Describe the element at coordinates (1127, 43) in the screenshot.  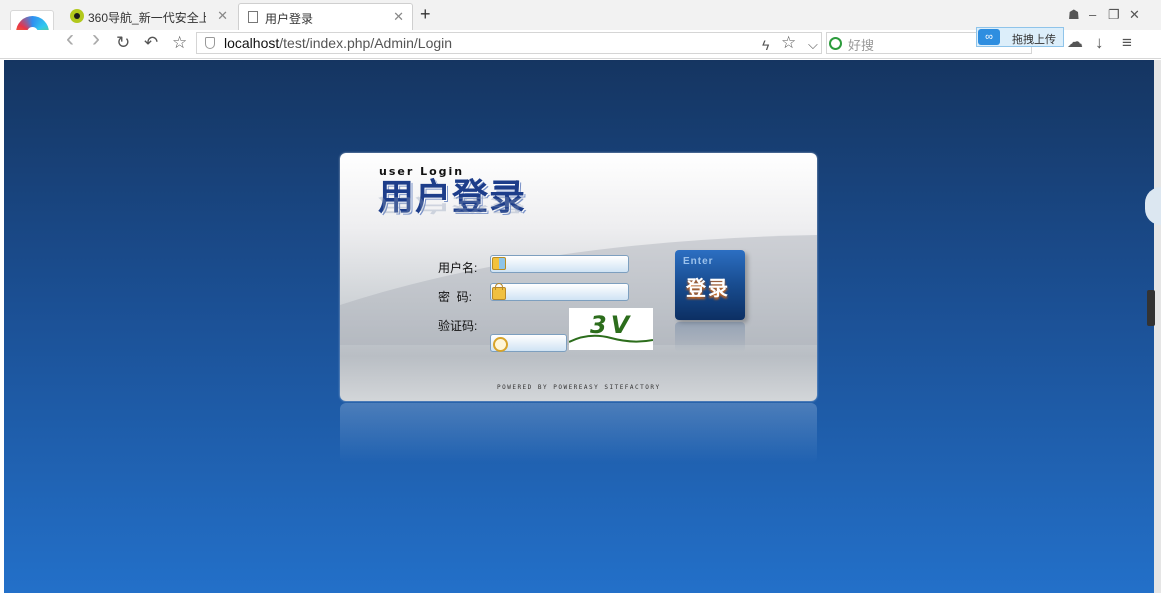
I see `menu-icon: ≡` at that location.